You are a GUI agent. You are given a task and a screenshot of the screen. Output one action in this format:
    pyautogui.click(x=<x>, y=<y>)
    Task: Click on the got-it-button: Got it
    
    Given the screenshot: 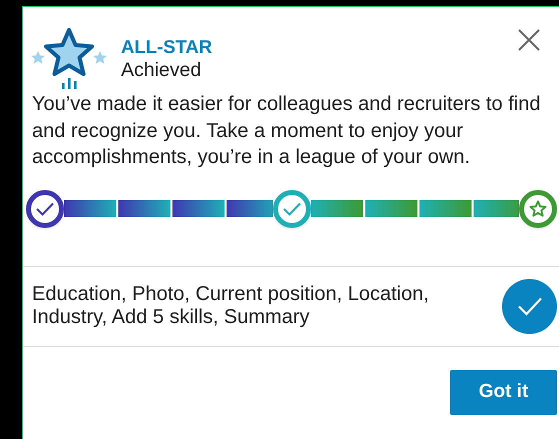 What is the action you would take?
    pyautogui.click(x=503, y=392)
    